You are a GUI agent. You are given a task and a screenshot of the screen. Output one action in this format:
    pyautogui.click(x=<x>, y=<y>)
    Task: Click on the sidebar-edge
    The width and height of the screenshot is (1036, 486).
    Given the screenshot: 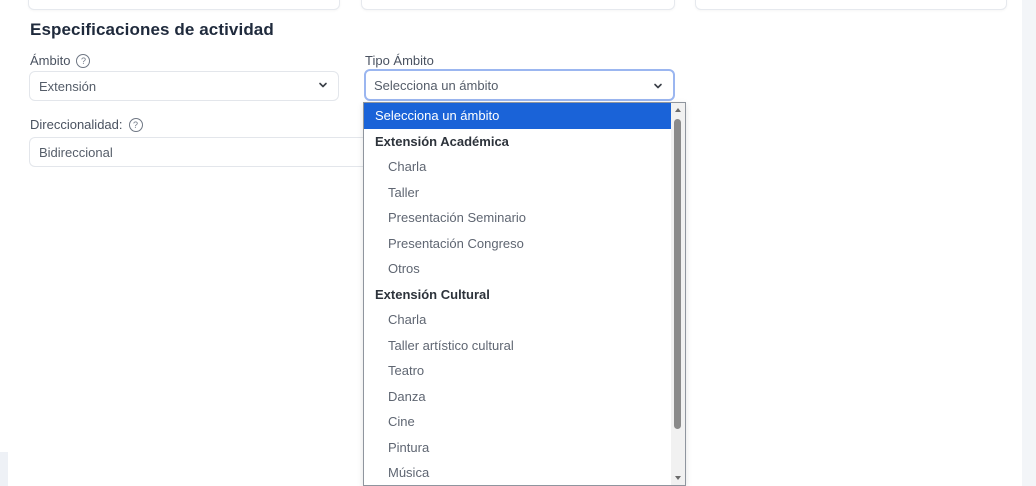 What is the action you would take?
    pyautogui.click(x=4, y=469)
    